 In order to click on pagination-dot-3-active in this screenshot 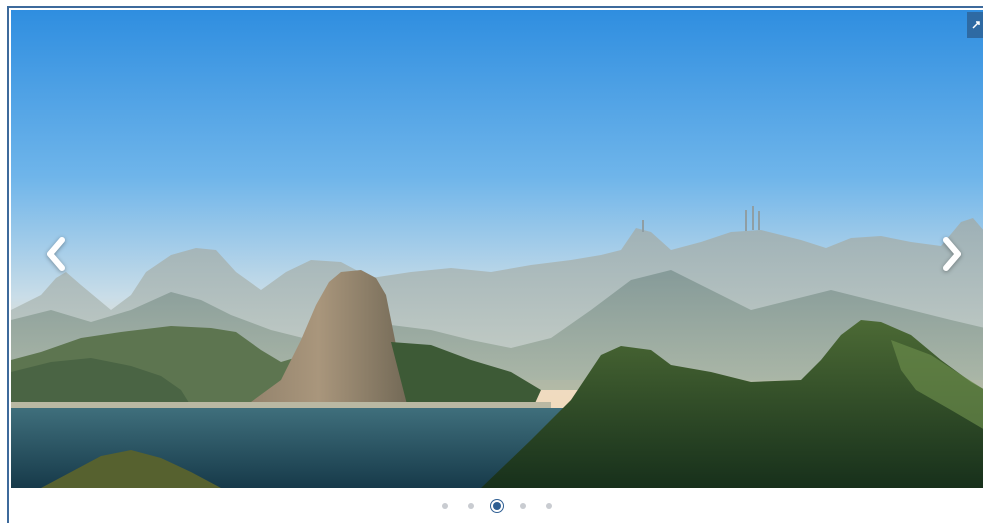, I will do `click(497, 506)`.